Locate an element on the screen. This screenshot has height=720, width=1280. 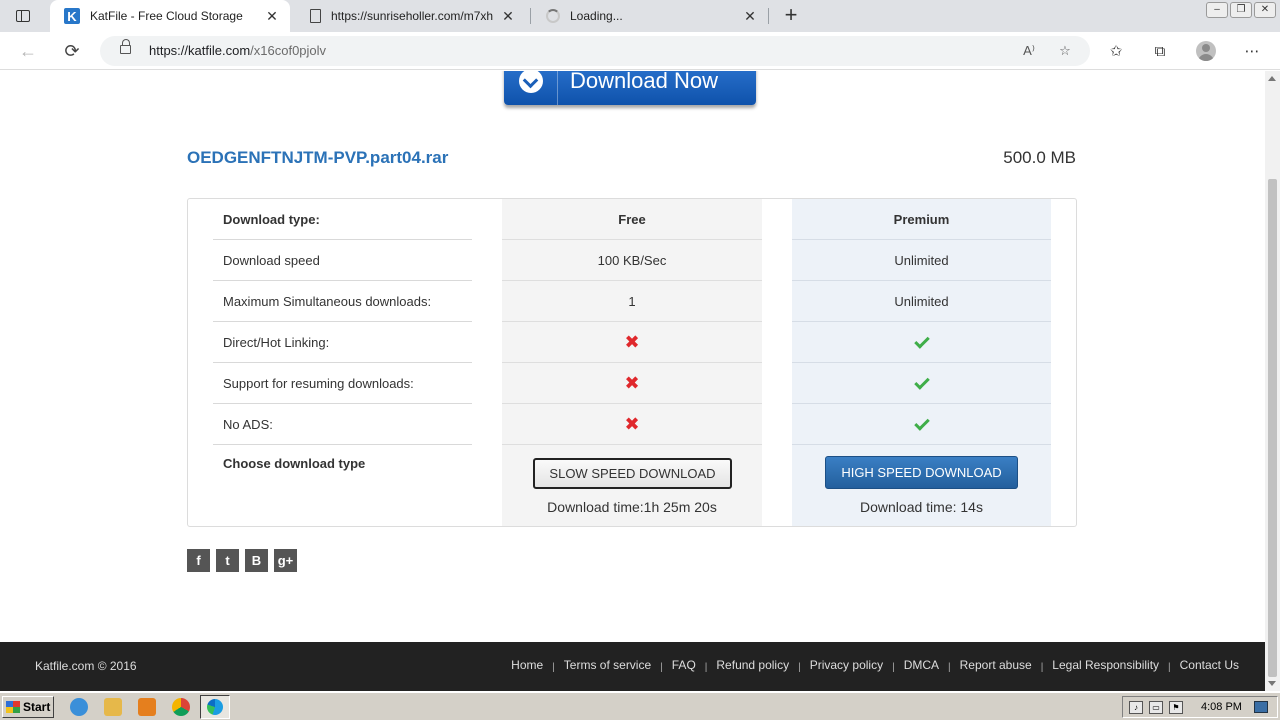
file-name: OEDGENFTNJTM-PVP.part04.rar is located at coordinates (318, 157).